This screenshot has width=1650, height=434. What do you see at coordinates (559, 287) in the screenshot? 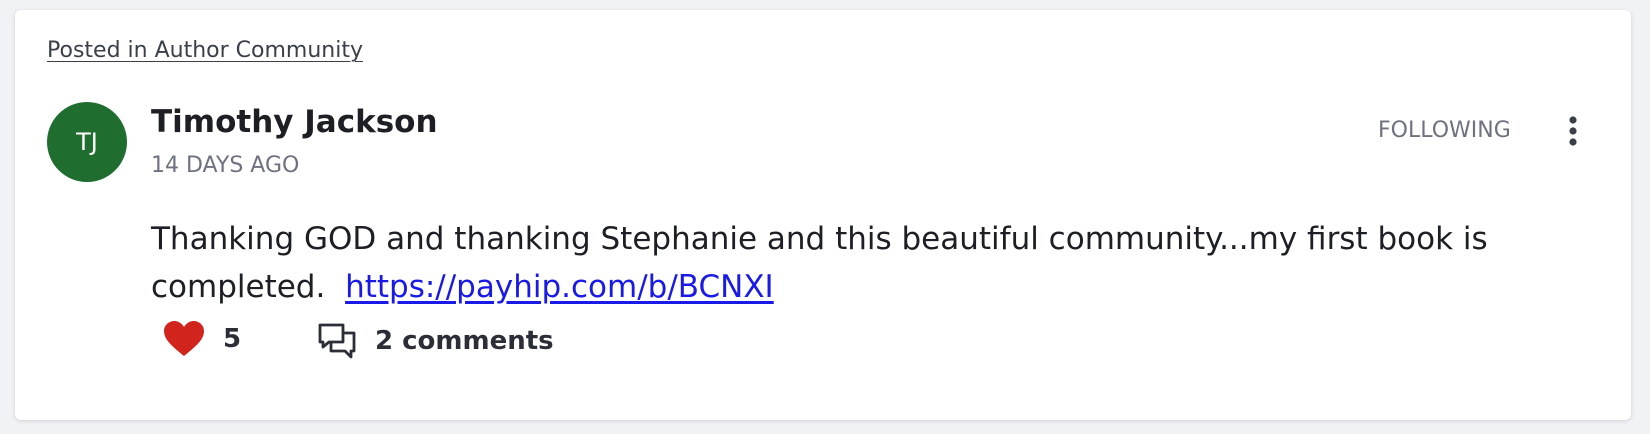
I see `post-link: https://payhip.com/b/BCNXI` at bounding box center [559, 287].